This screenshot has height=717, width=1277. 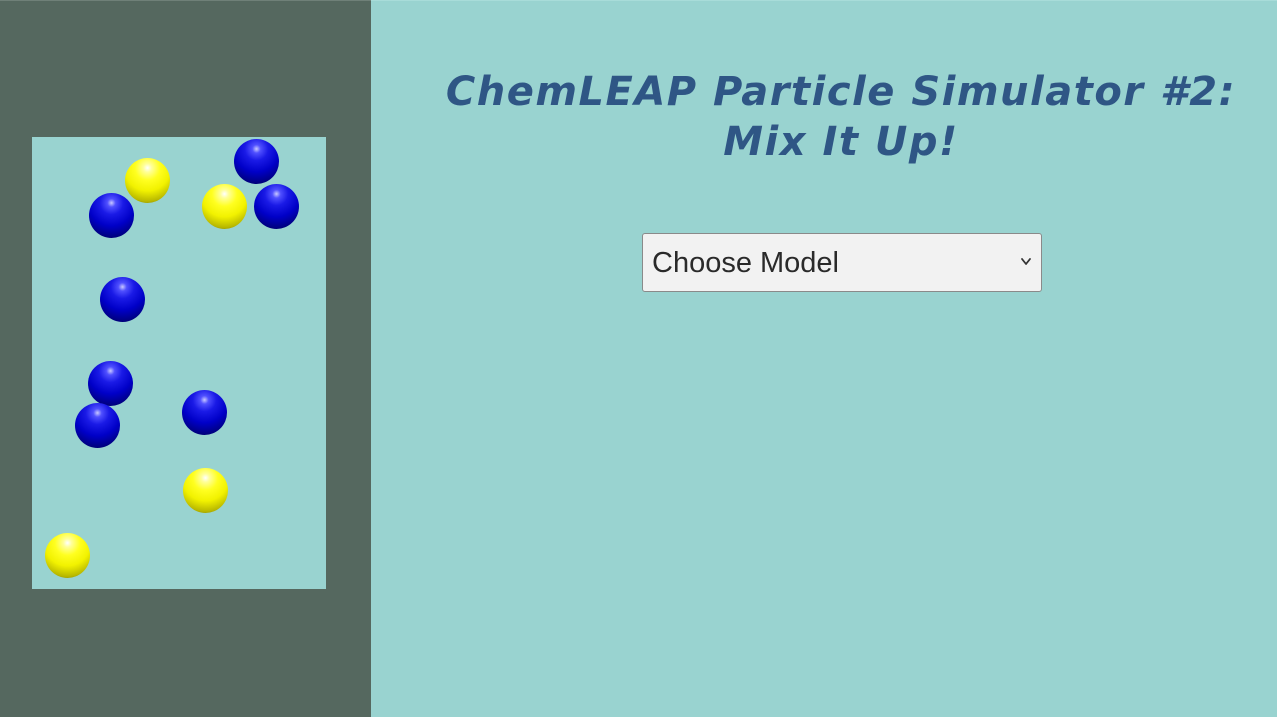 What do you see at coordinates (745, 263) in the screenshot?
I see `model-select-value: Choose Model` at bounding box center [745, 263].